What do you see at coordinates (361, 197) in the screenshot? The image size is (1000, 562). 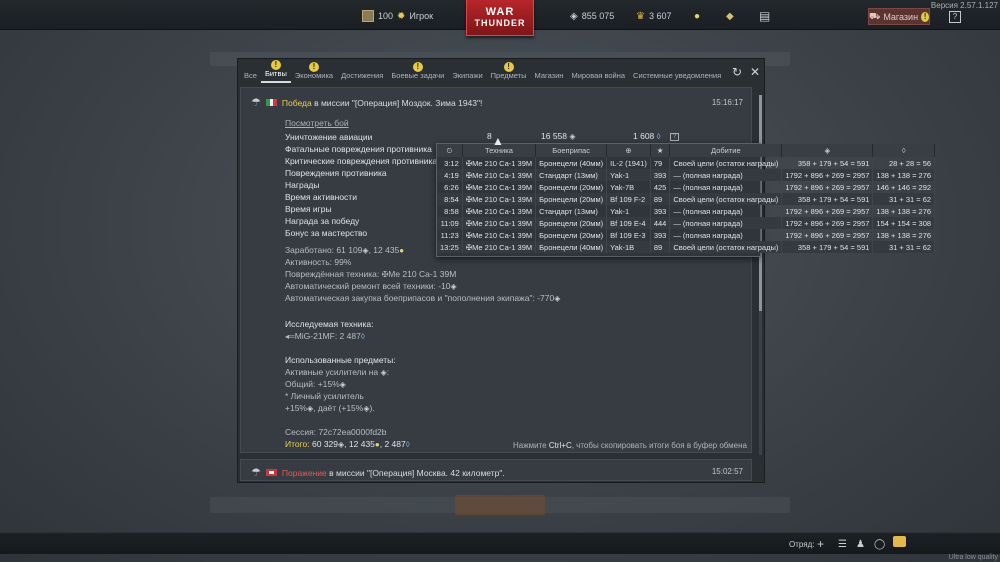 I see `reward-row: Время активности` at bounding box center [361, 197].